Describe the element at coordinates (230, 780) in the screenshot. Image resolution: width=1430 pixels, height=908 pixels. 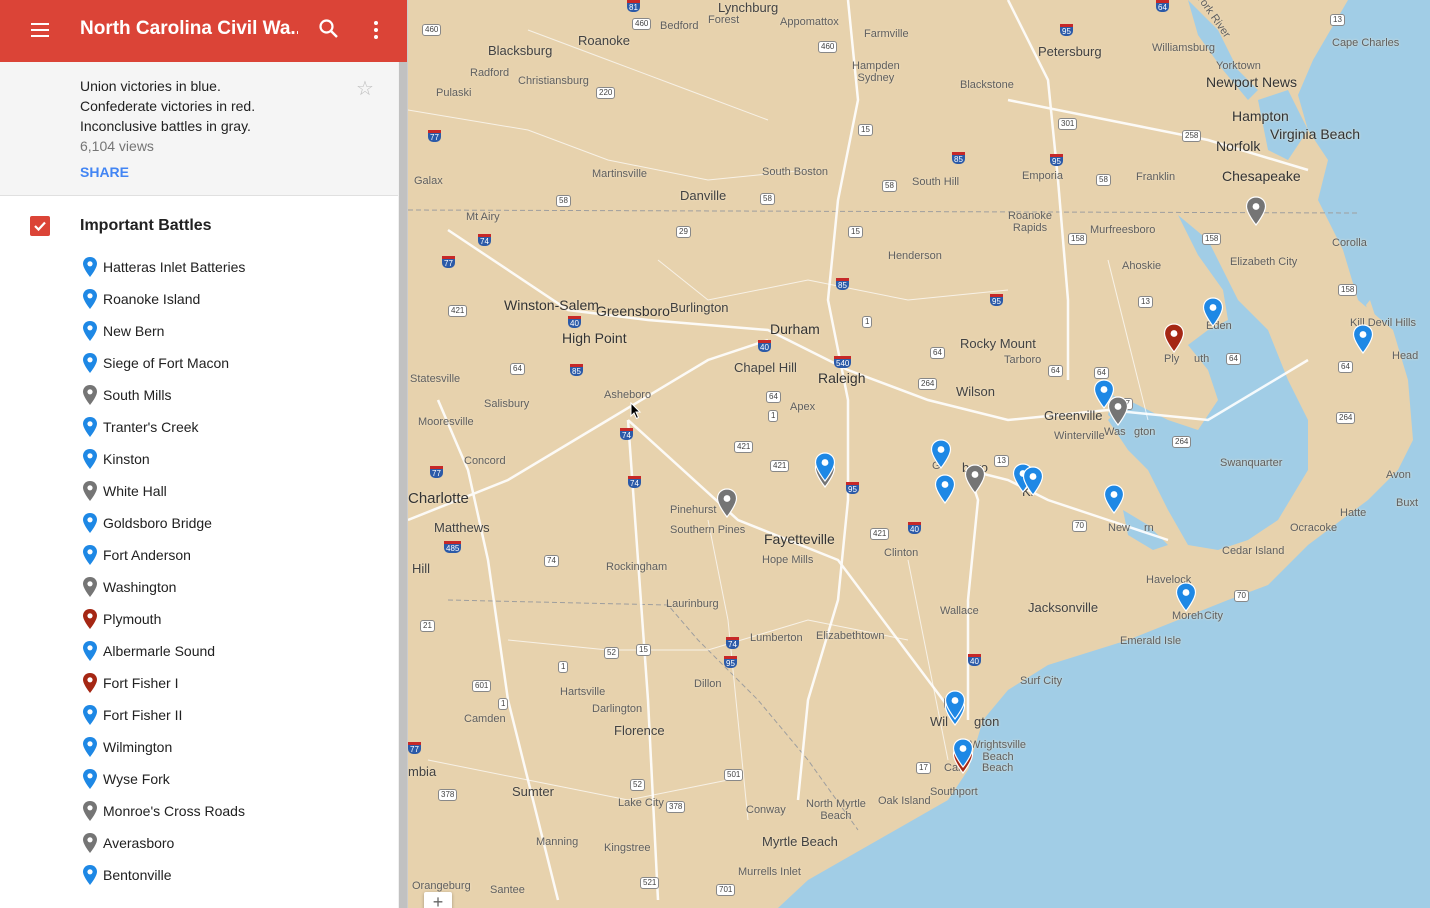
I see `battle-list-item: Wyse Fork` at that location.